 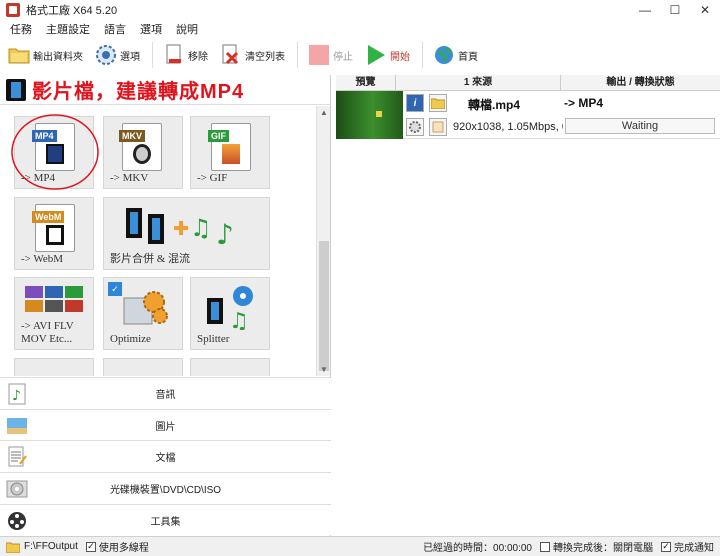 I want to click on info-button: i, so click(x=415, y=103).